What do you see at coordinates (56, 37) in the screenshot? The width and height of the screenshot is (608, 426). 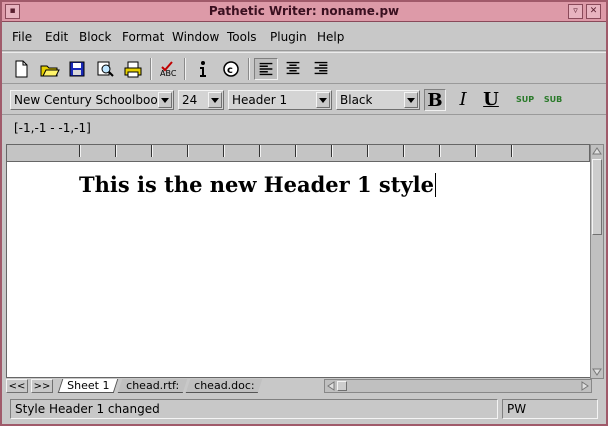 I see `menu-edit: Edit` at bounding box center [56, 37].